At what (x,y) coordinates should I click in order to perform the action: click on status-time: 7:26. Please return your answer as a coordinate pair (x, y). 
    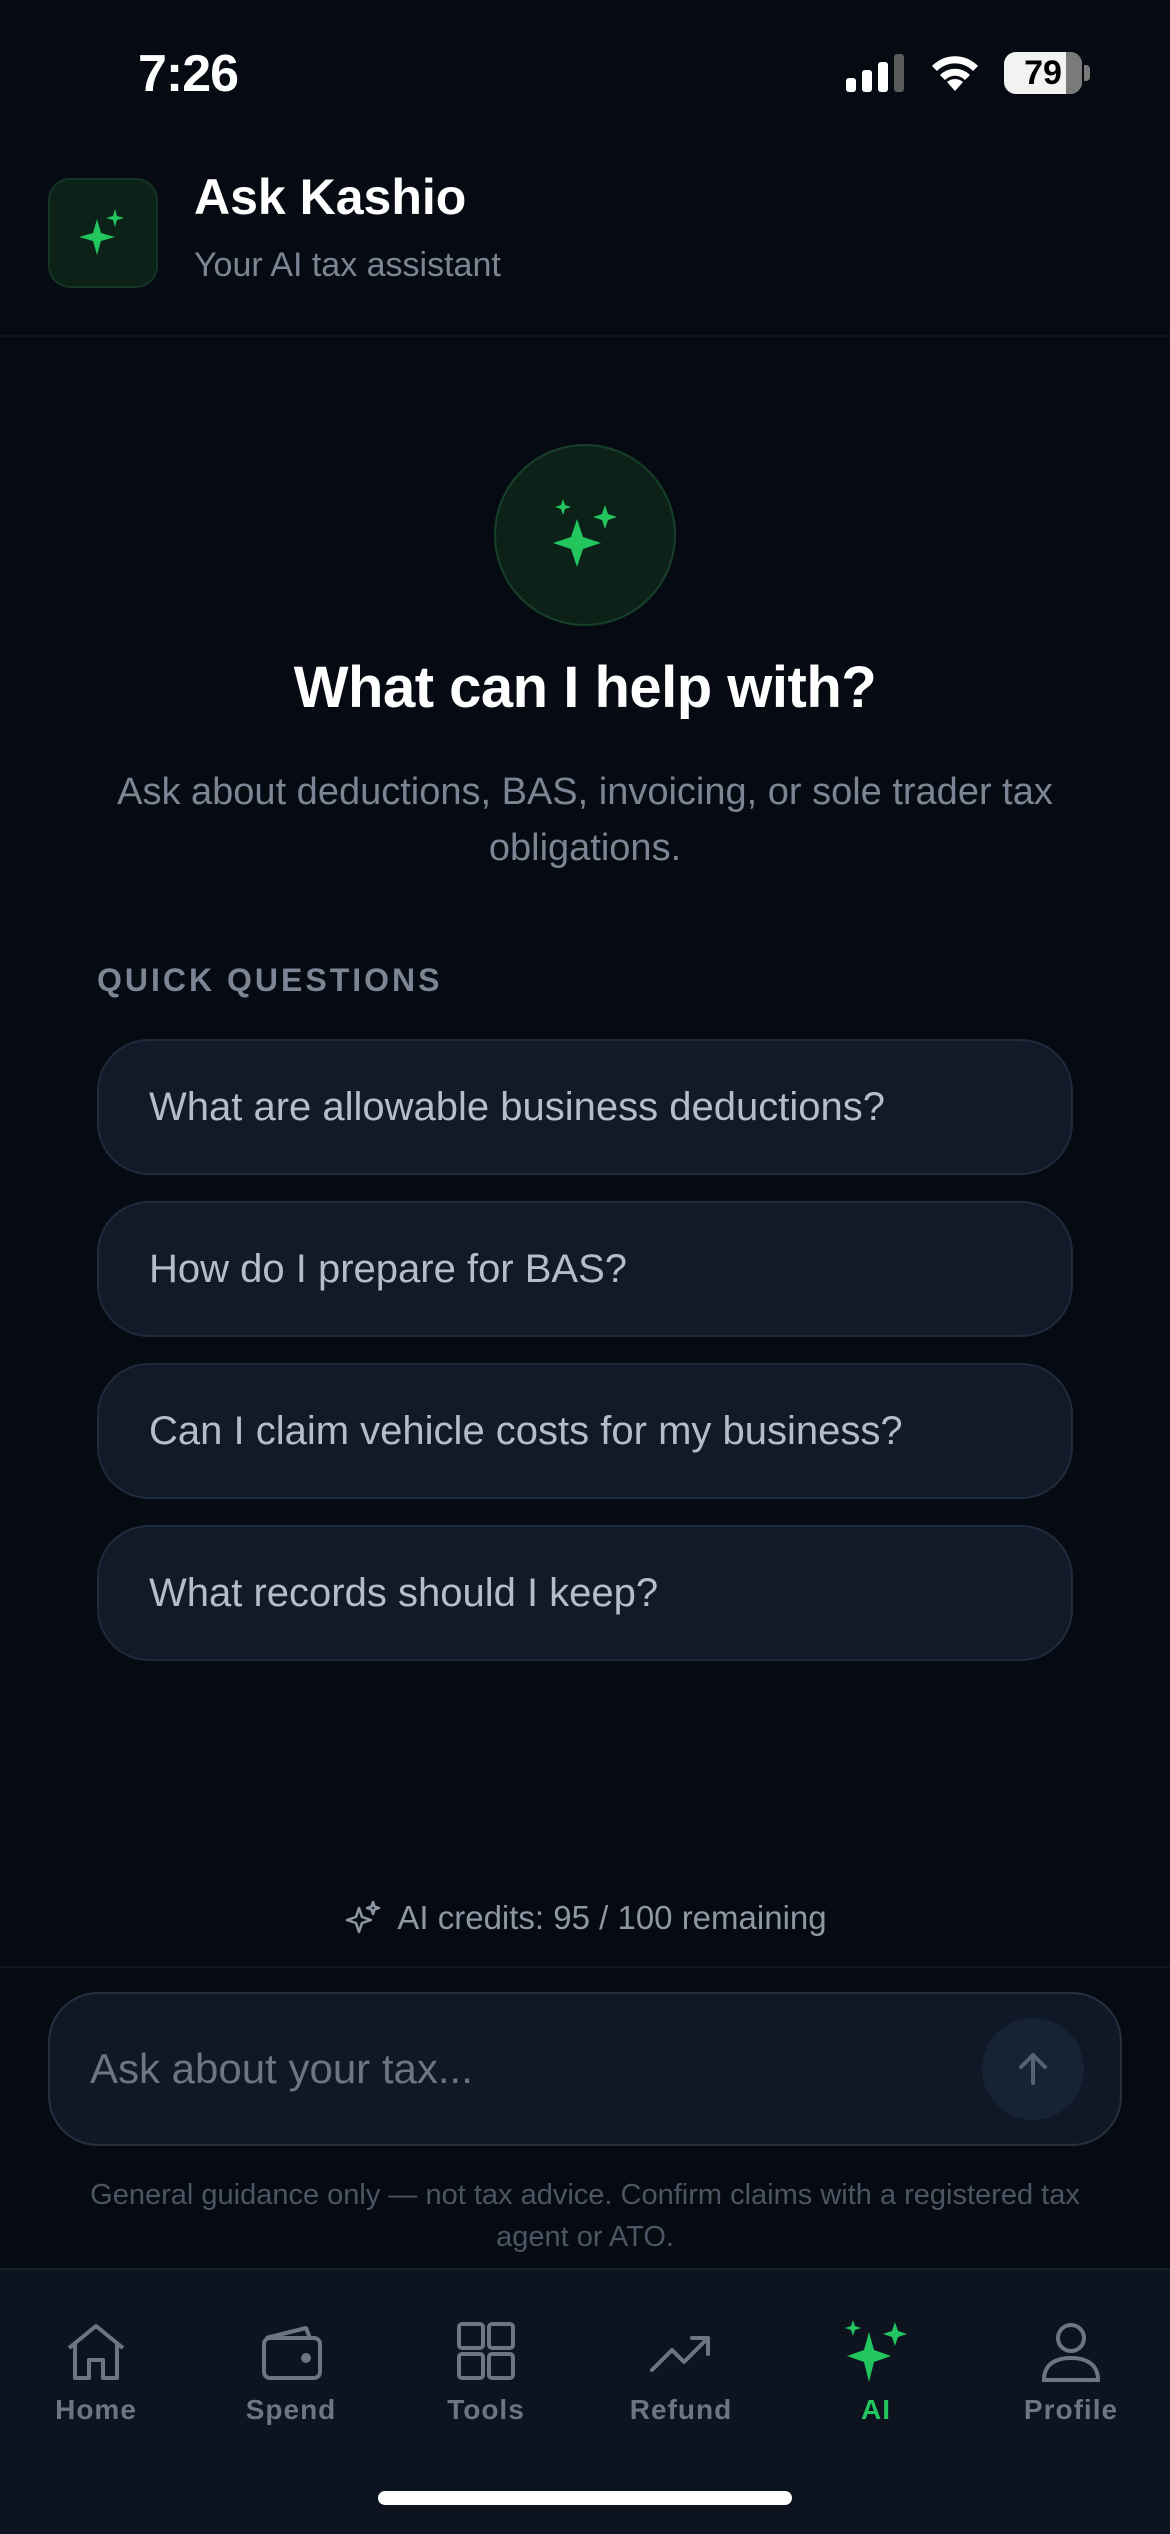
    Looking at the image, I should click on (188, 74).